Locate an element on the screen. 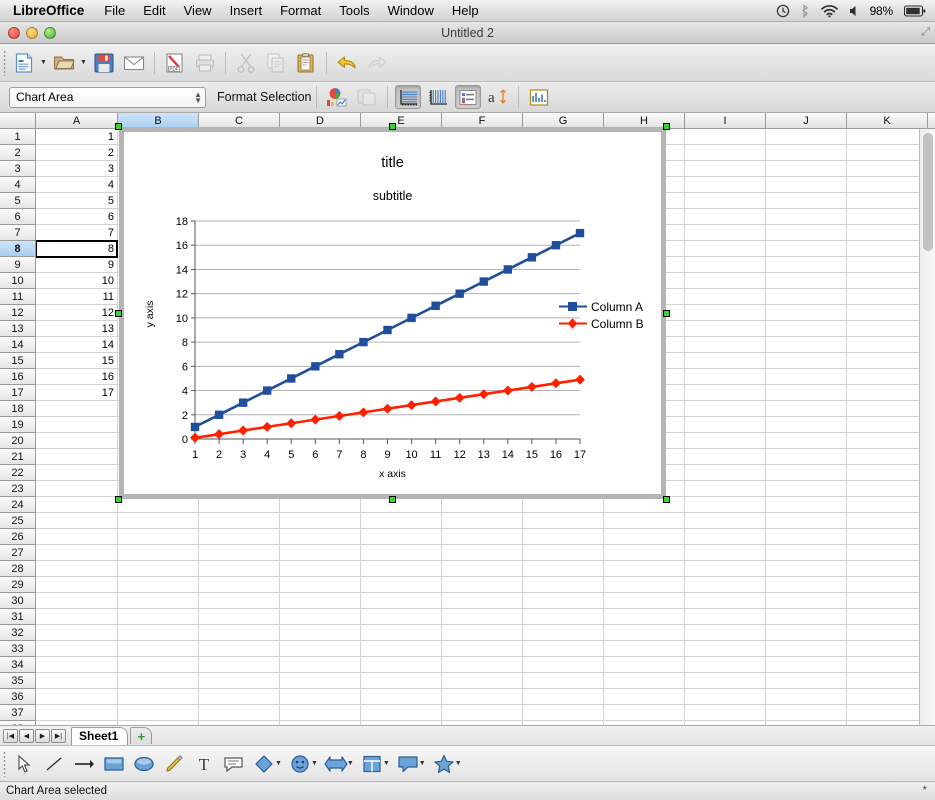 This screenshot has width=935, height=800. cell-G26 is located at coordinates (563, 537).